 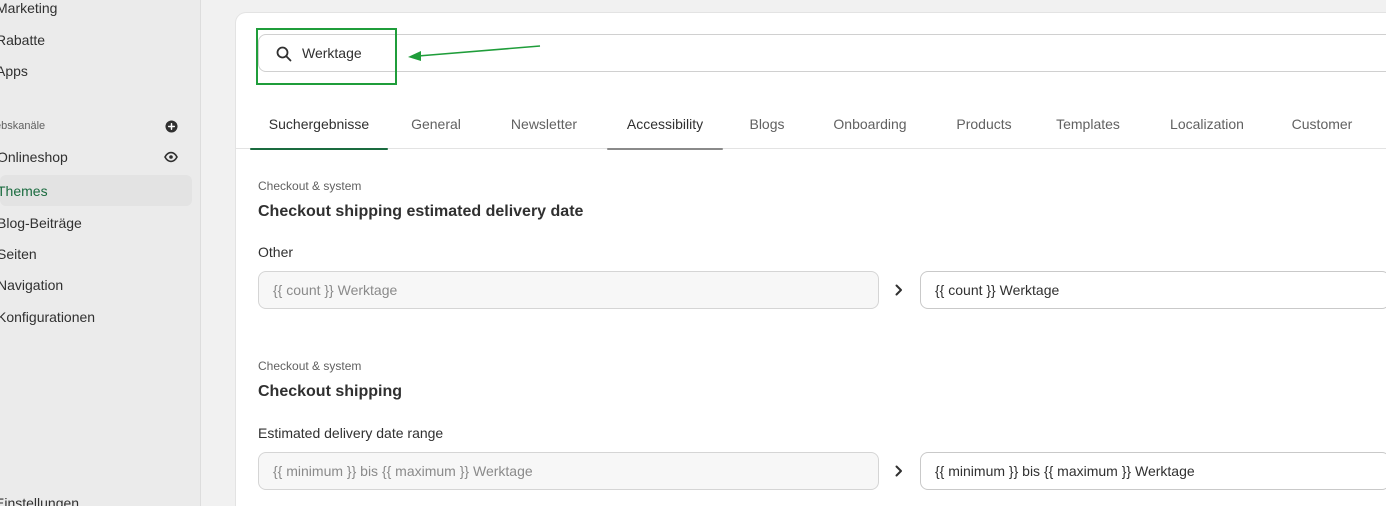 What do you see at coordinates (96, 126) in the screenshot?
I see `sidebar-section-sales-channels: ebskanäle` at bounding box center [96, 126].